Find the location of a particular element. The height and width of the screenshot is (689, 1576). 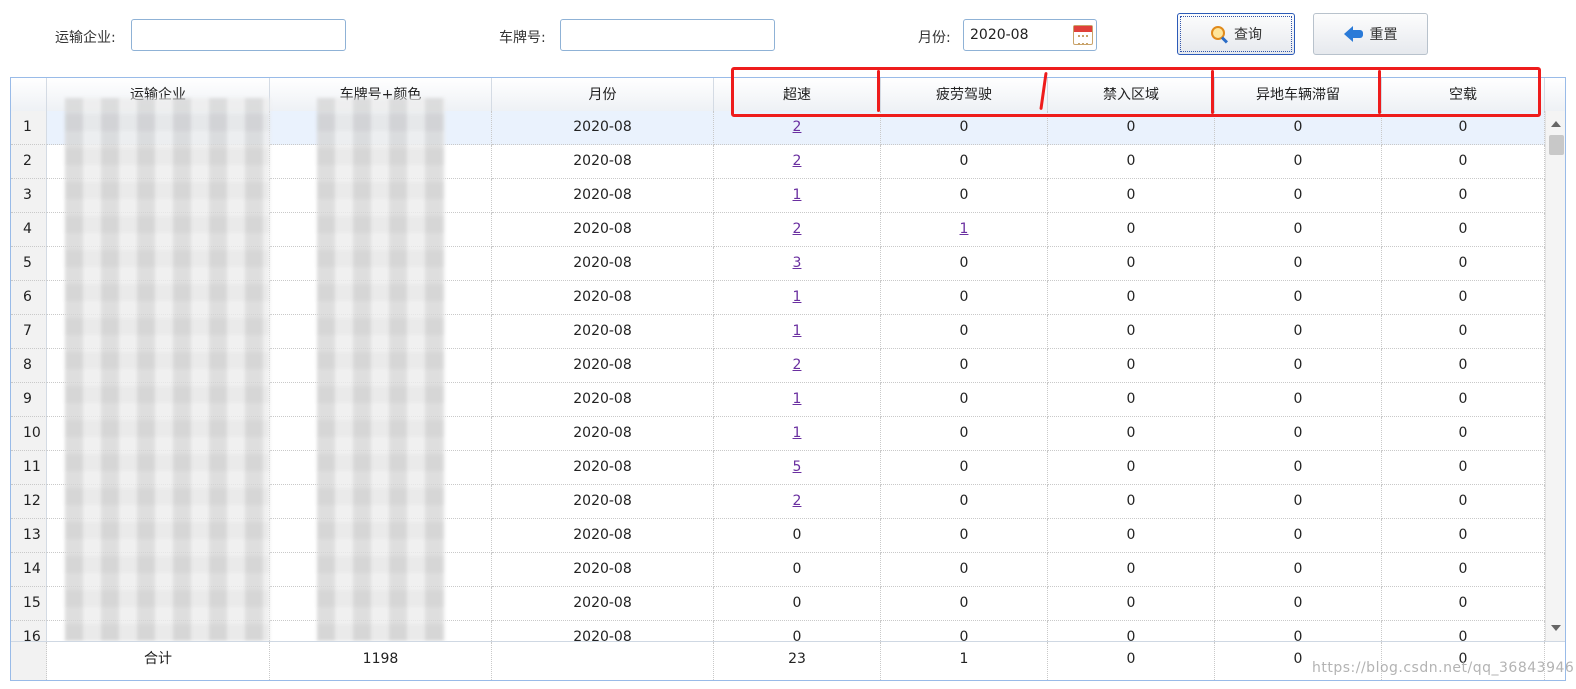

scroll-up-icon is located at coordinates (1556, 124).